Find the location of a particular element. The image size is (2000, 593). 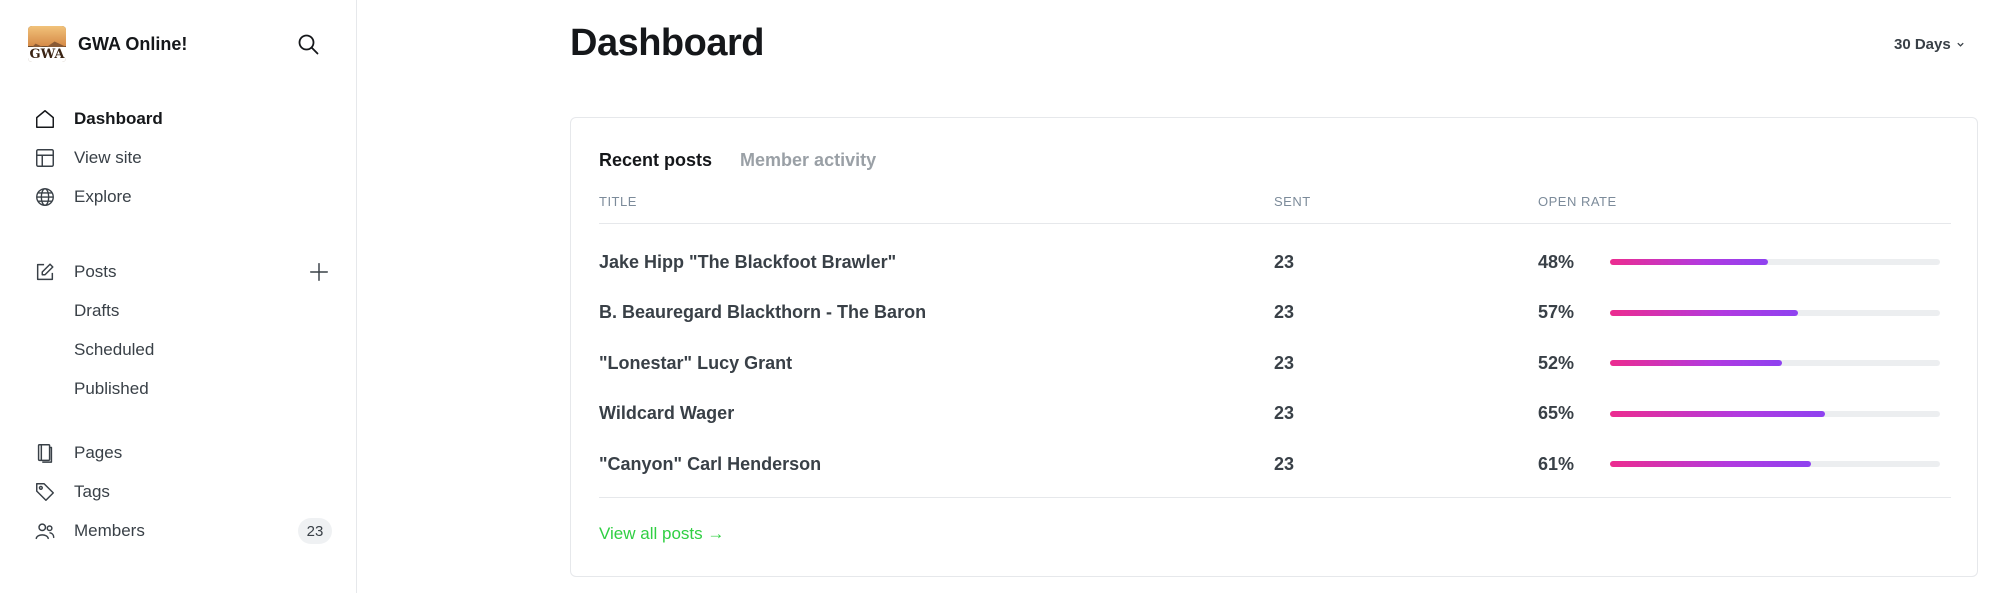

secondary-nav: Pages Tags Members 23 is located at coordinates (182, 491).